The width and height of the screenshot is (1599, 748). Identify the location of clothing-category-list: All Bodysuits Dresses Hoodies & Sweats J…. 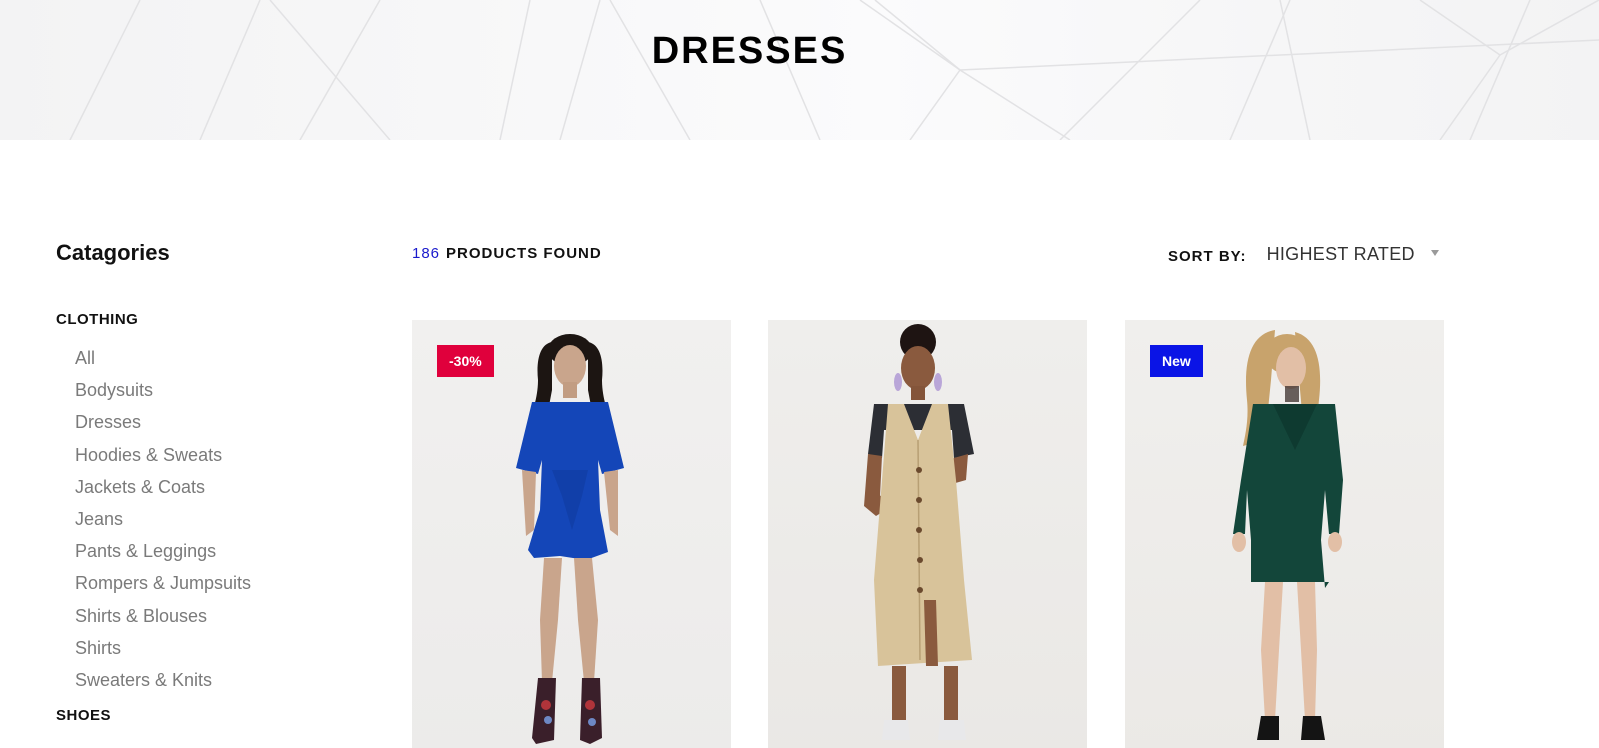
(206, 519).